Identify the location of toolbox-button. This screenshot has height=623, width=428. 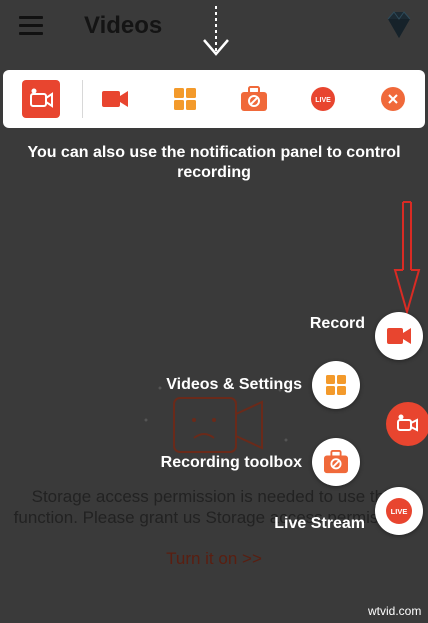
(254, 99).